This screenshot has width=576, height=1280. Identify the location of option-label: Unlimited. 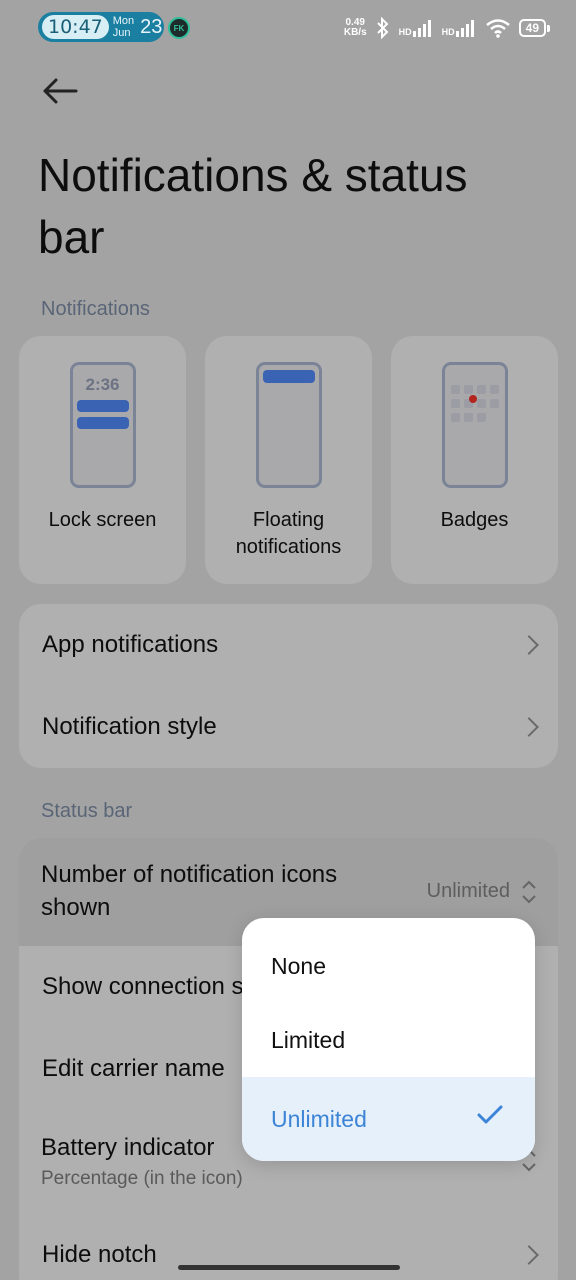
(319, 1118).